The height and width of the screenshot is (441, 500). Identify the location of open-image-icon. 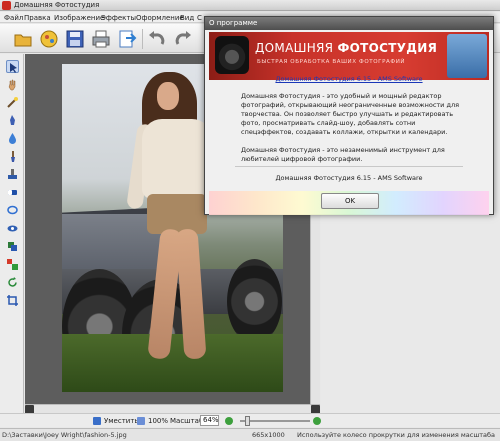
(49, 39).